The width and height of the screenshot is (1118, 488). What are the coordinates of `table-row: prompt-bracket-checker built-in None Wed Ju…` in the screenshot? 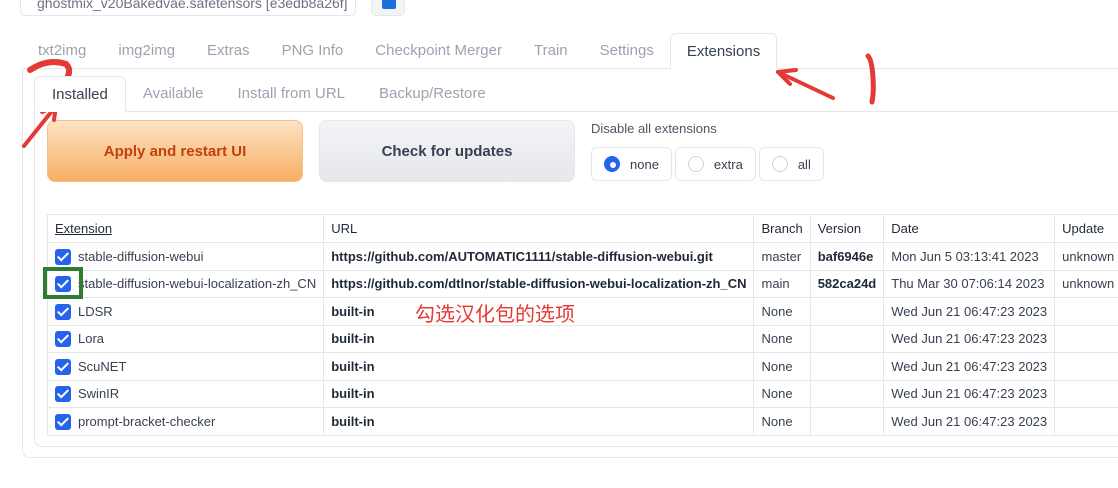 It's located at (582, 421).